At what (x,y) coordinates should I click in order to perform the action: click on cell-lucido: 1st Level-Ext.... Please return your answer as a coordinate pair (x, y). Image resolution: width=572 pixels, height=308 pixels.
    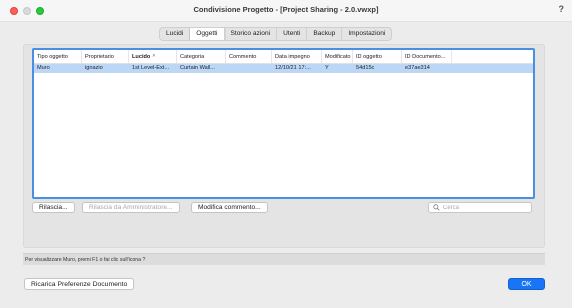
    Looking at the image, I should click on (150, 68).